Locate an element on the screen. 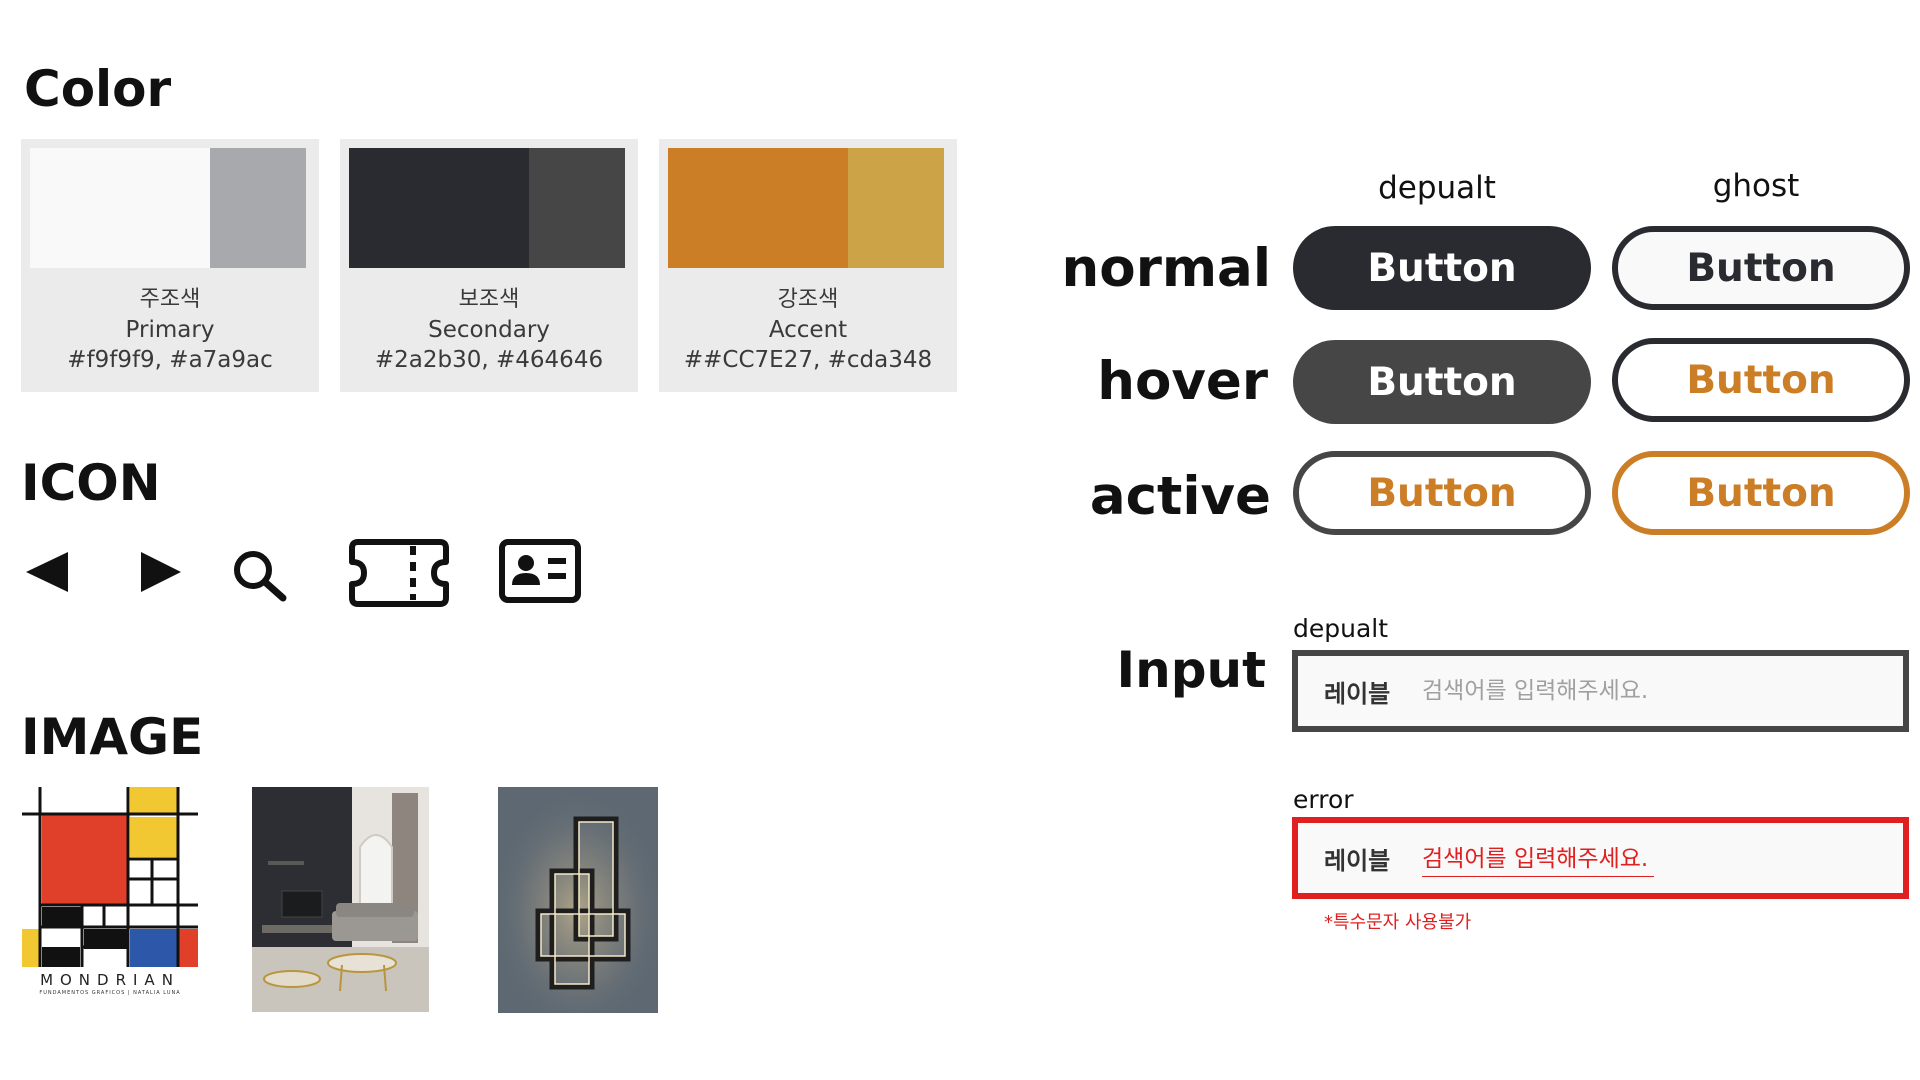  input-error-title: error is located at coordinates (1323, 799).